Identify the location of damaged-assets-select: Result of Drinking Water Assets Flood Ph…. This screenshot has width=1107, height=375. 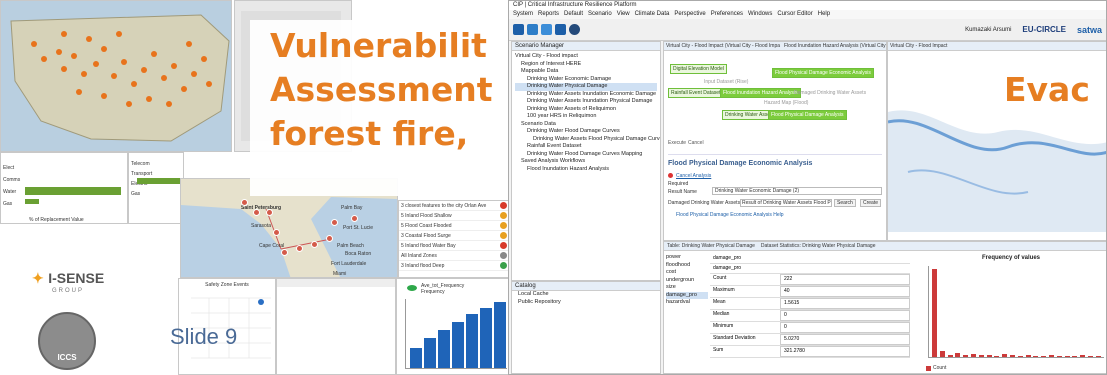
(786, 203).